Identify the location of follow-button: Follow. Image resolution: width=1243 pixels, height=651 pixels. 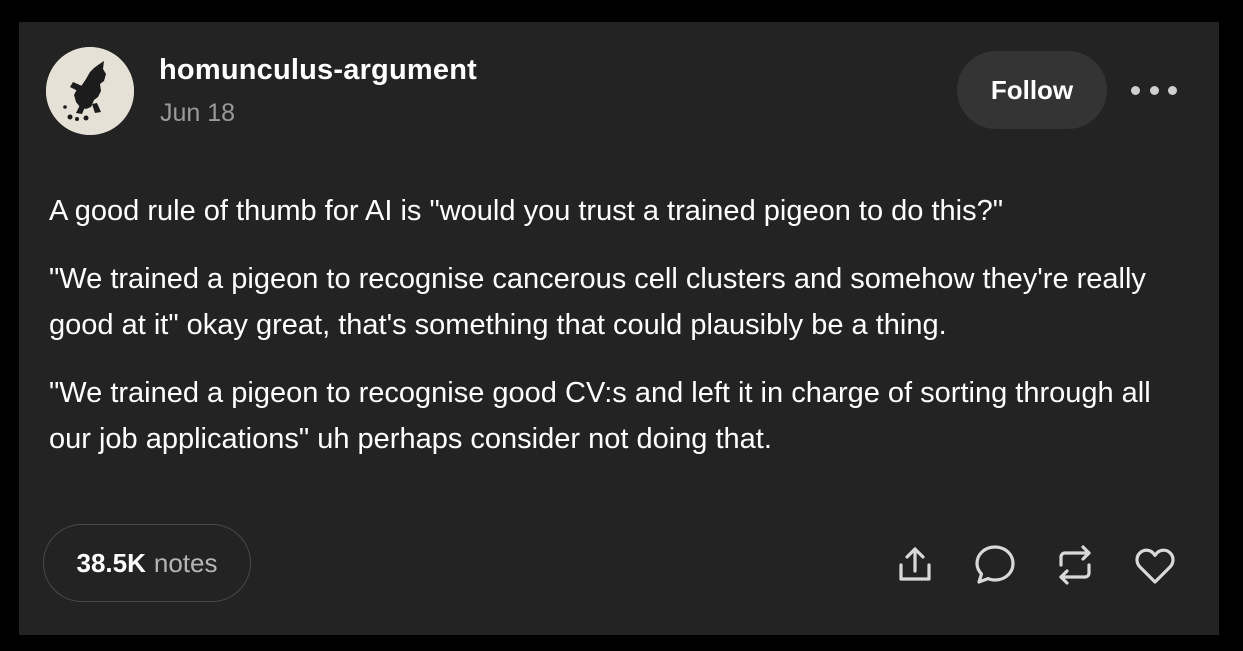
(1032, 90).